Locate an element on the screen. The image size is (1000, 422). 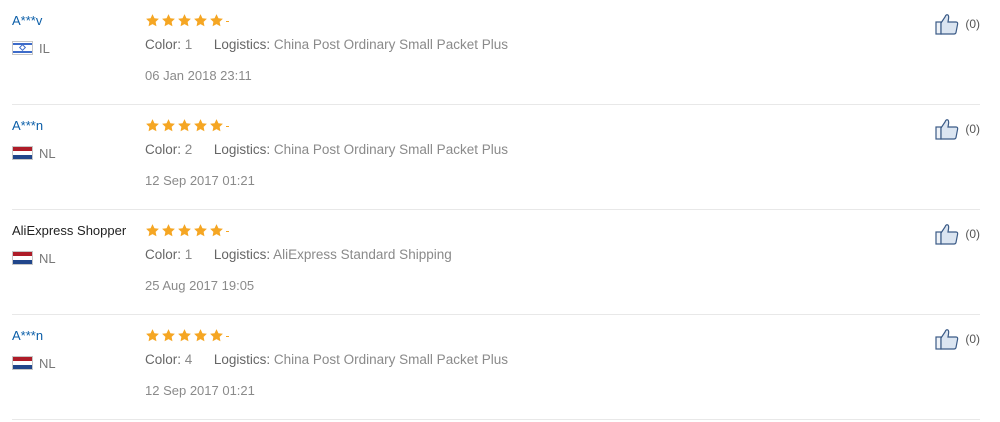
review-date: 25 Aug 2017 19:05 is located at coordinates (200, 285).